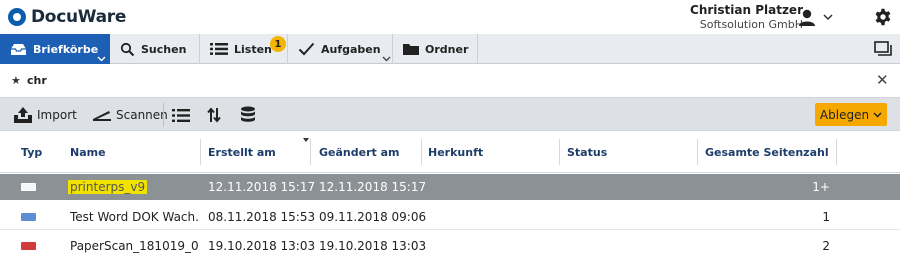 The image size is (900, 255). What do you see at coordinates (164, 49) in the screenshot?
I see `tab-label: Suchen` at bounding box center [164, 49].